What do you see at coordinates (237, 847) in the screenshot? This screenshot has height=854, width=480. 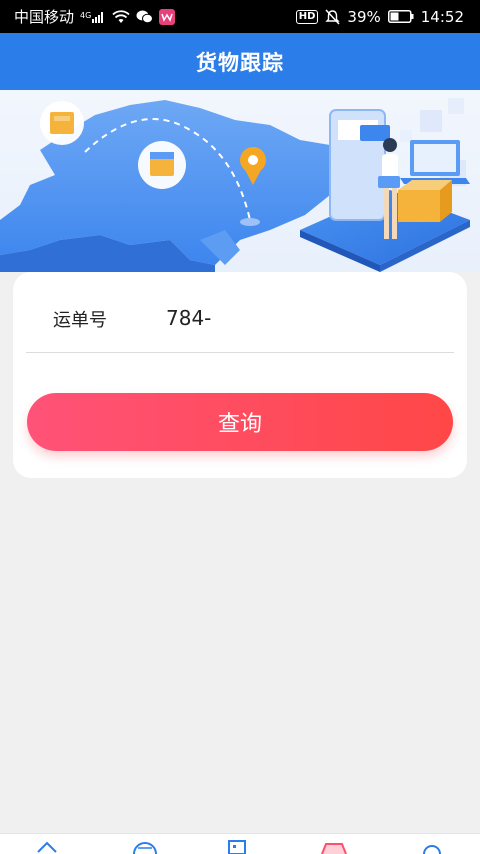 I see `grid-icon` at bounding box center [237, 847].